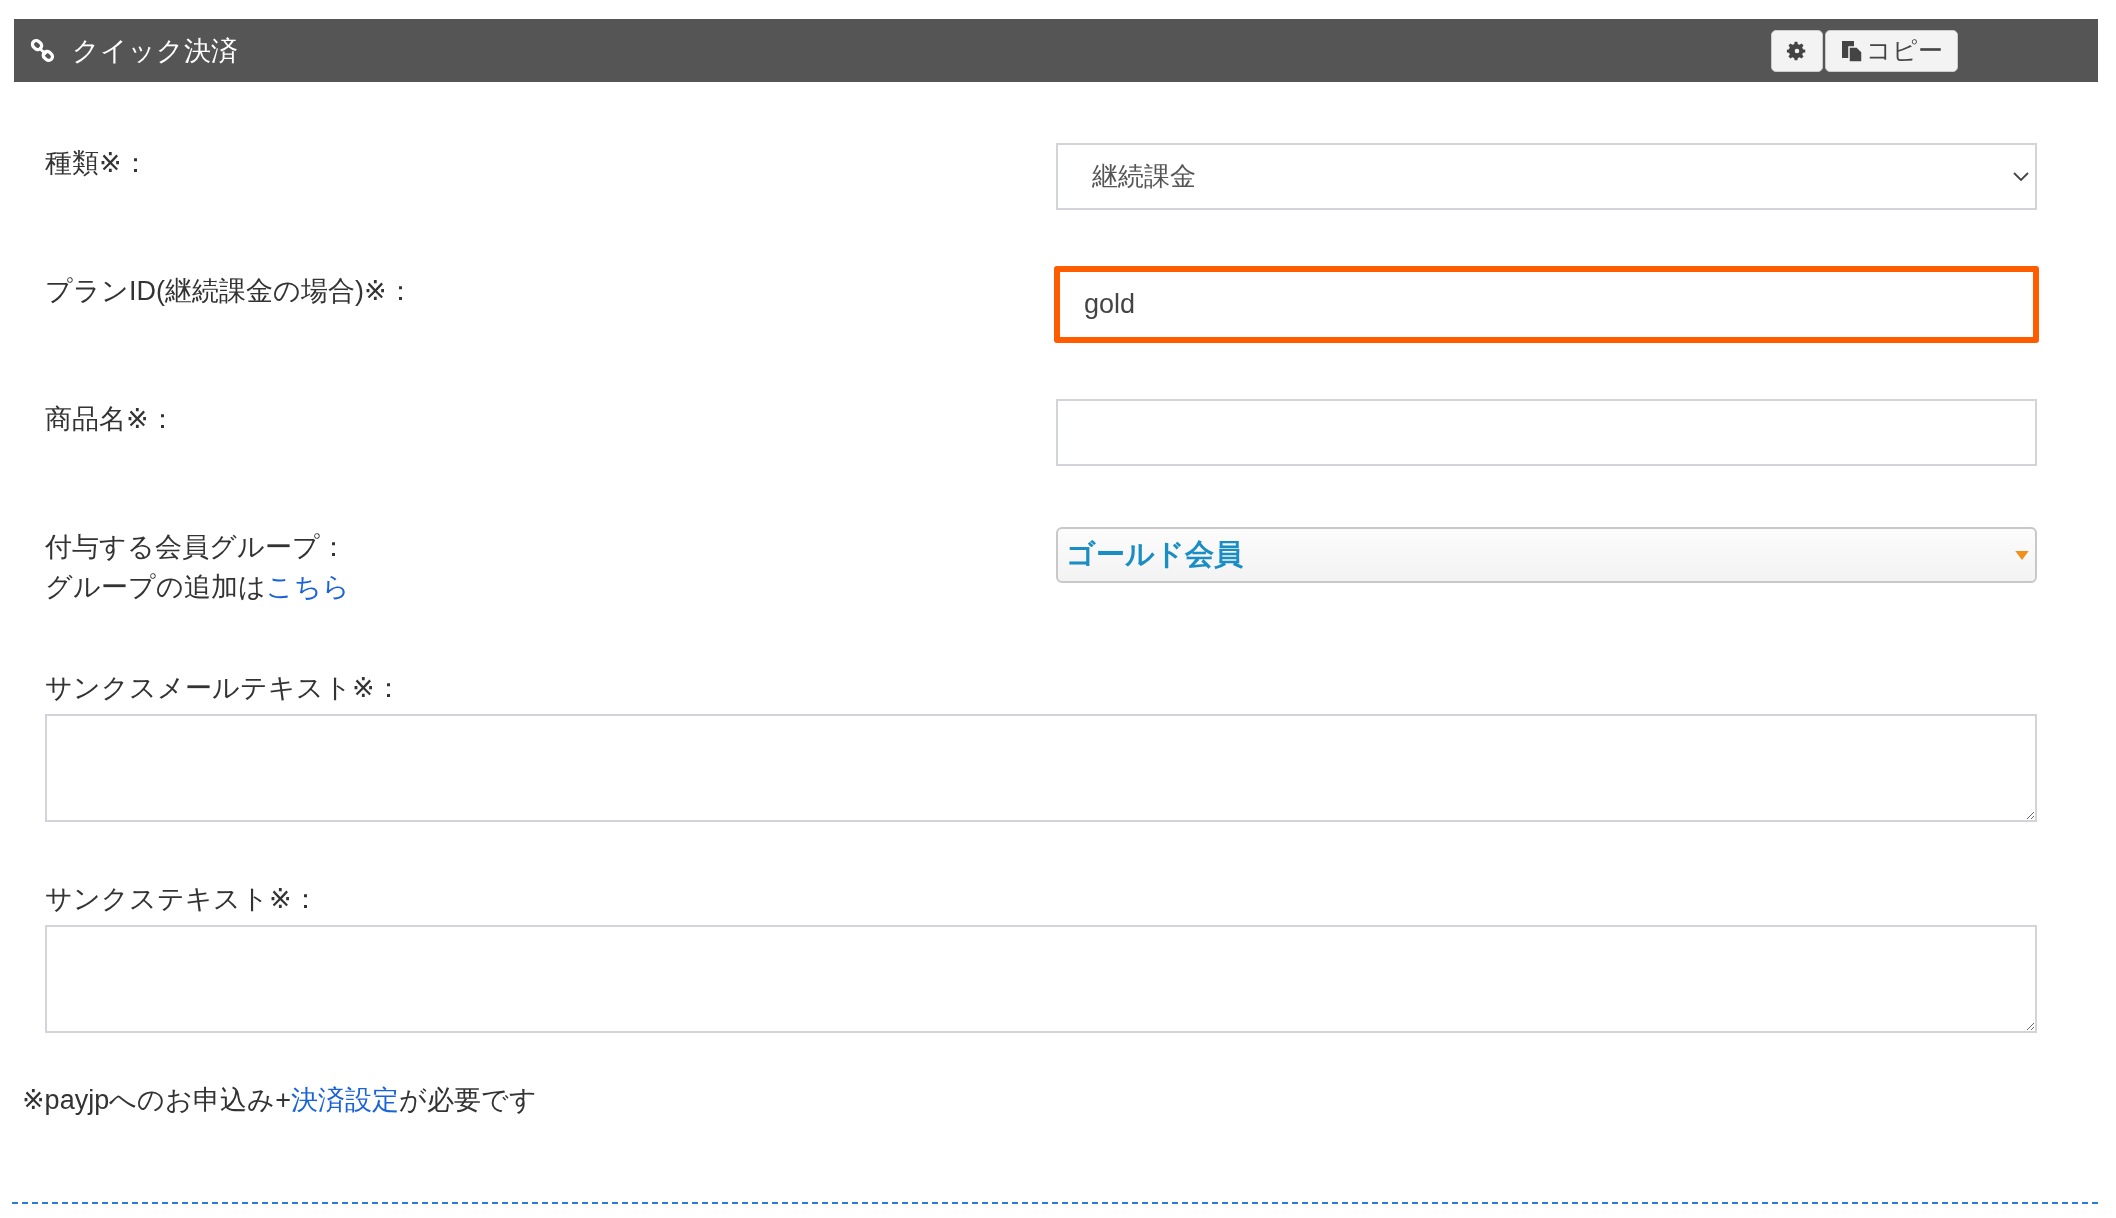 This screenshot has height=1218, width=2116. I want to click on field-label: 種類※：, so click(97, 163).